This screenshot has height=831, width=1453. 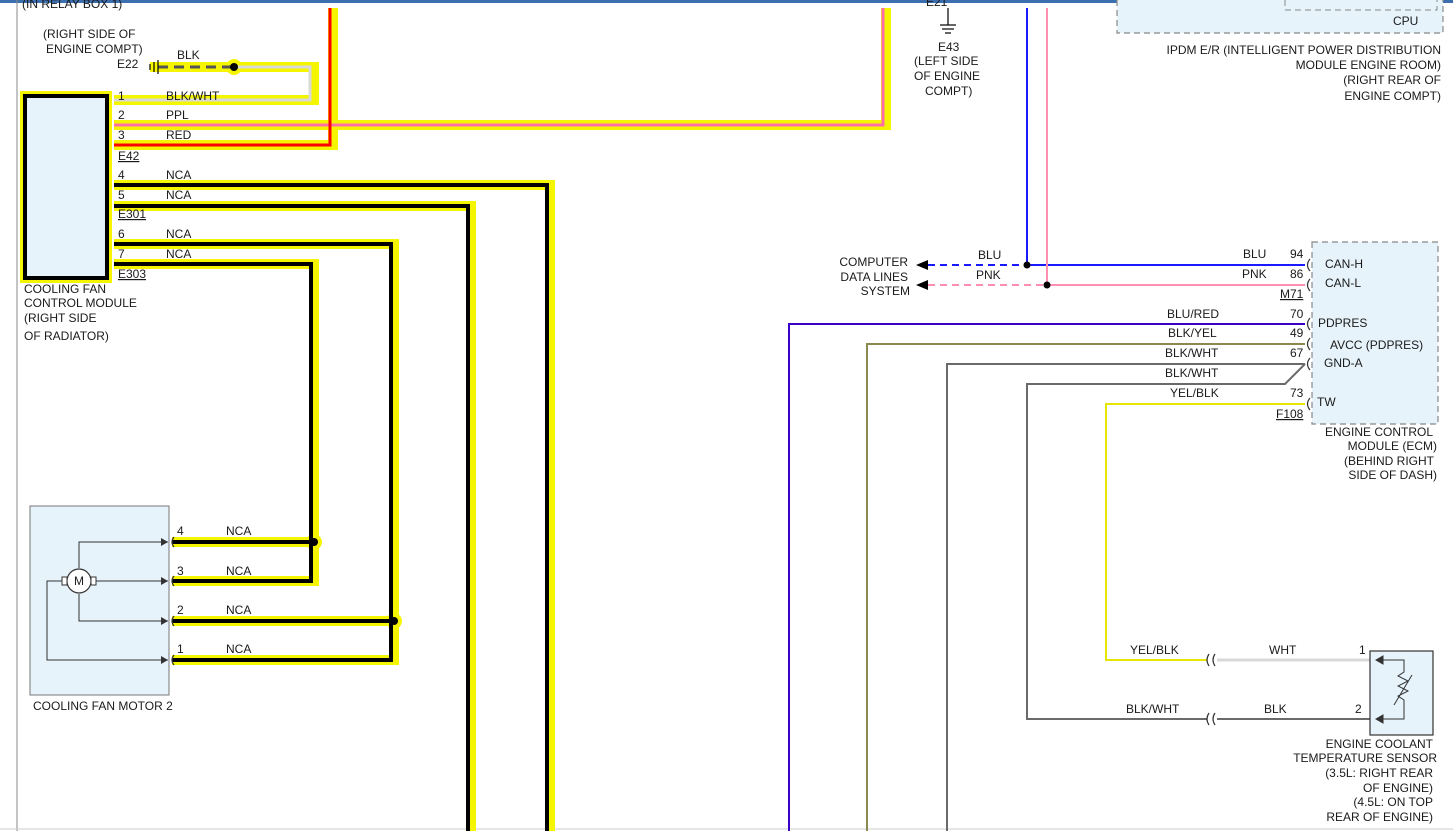 What do you see at coordinates (1192, 373) in the screenshot?
I see `ecm-wire-gnd-sensor: BLK/WHT` at bounding box center [1192, 373].